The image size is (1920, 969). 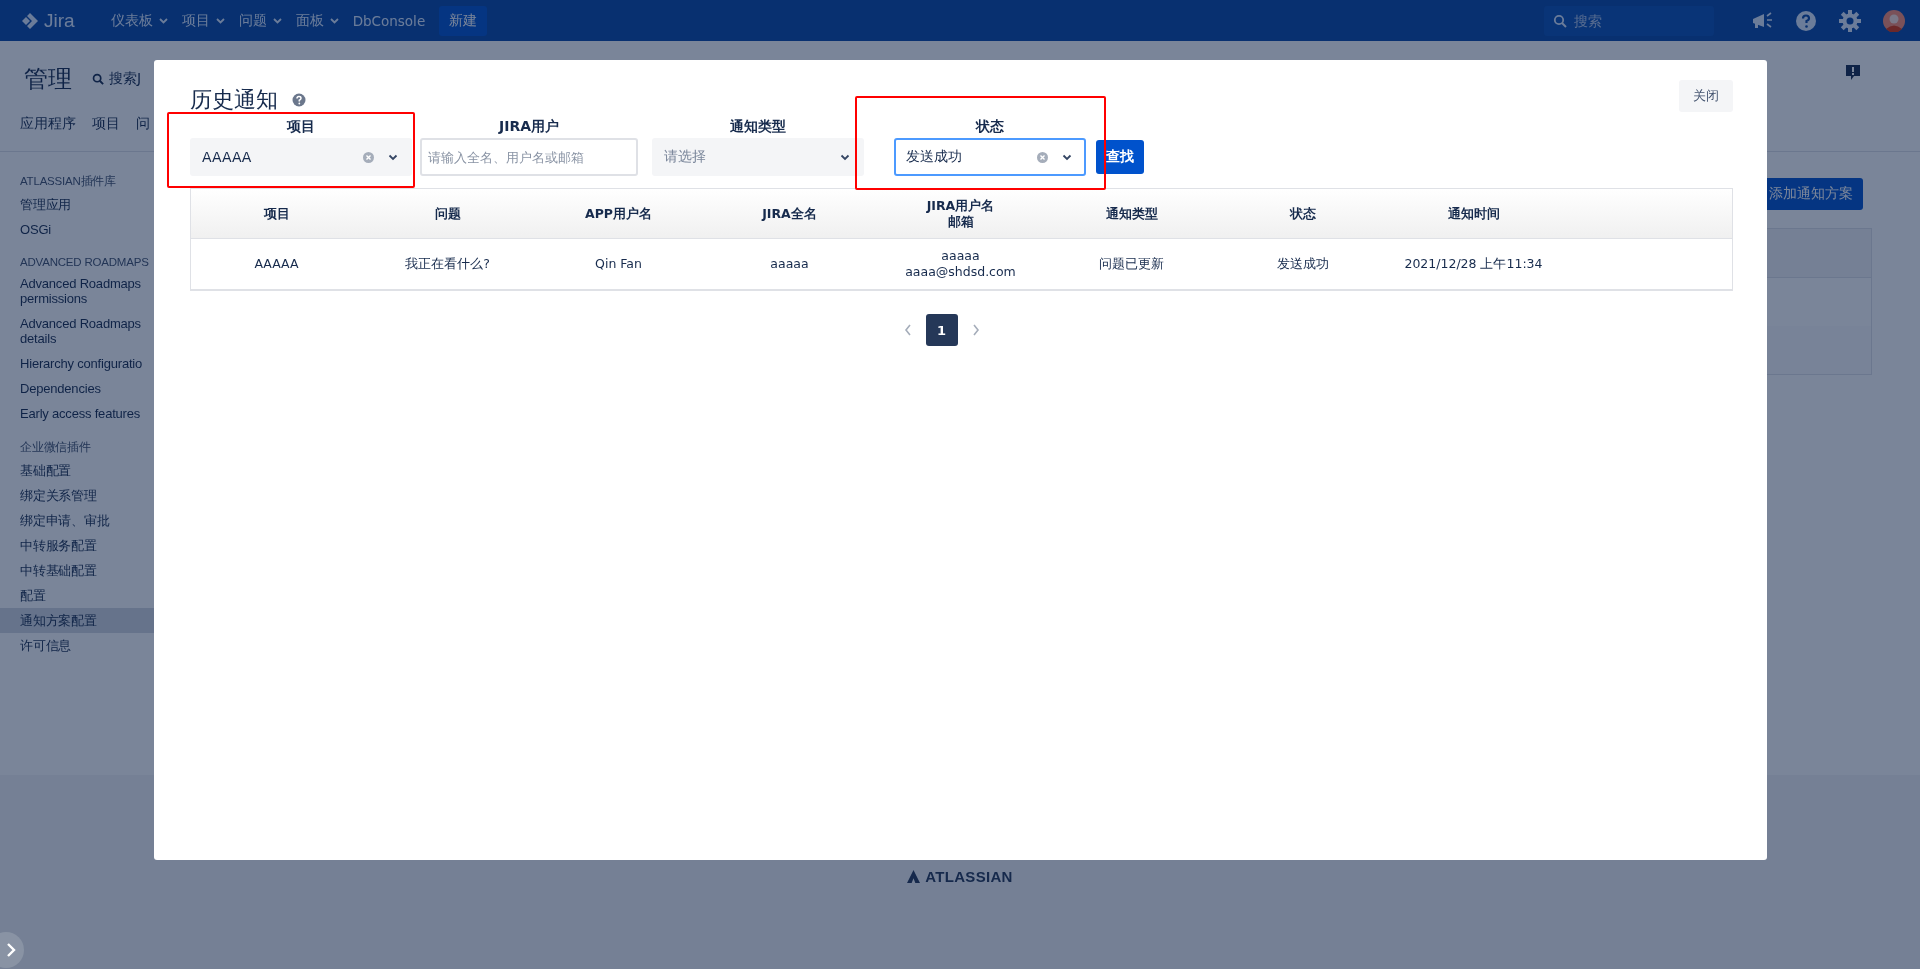 What do you see at coordinates (789, 213) in the screenshot?
I see `column-header: JIRA全名` at bounding box center [789, 213].